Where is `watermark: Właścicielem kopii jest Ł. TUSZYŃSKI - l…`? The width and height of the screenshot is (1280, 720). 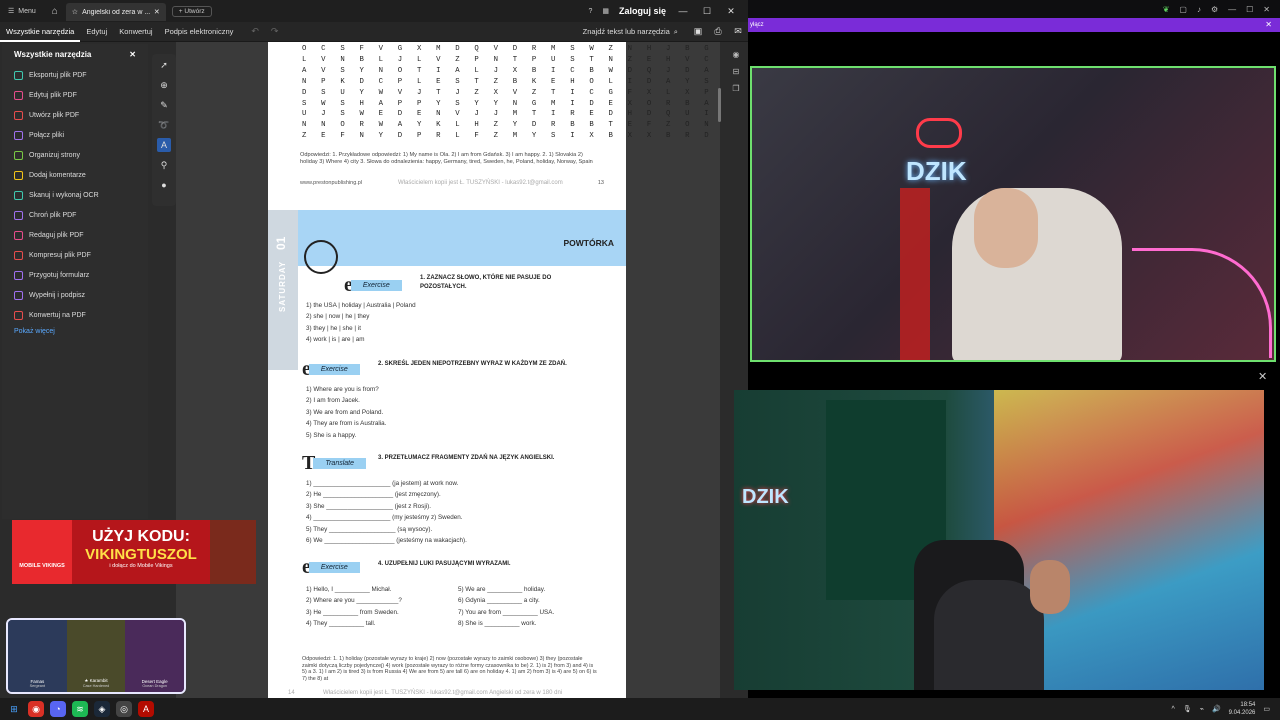
watermark: Właścicielem kopii jest Ł. TUSZYŃSKI - l… is located at coordinates (480, 183).